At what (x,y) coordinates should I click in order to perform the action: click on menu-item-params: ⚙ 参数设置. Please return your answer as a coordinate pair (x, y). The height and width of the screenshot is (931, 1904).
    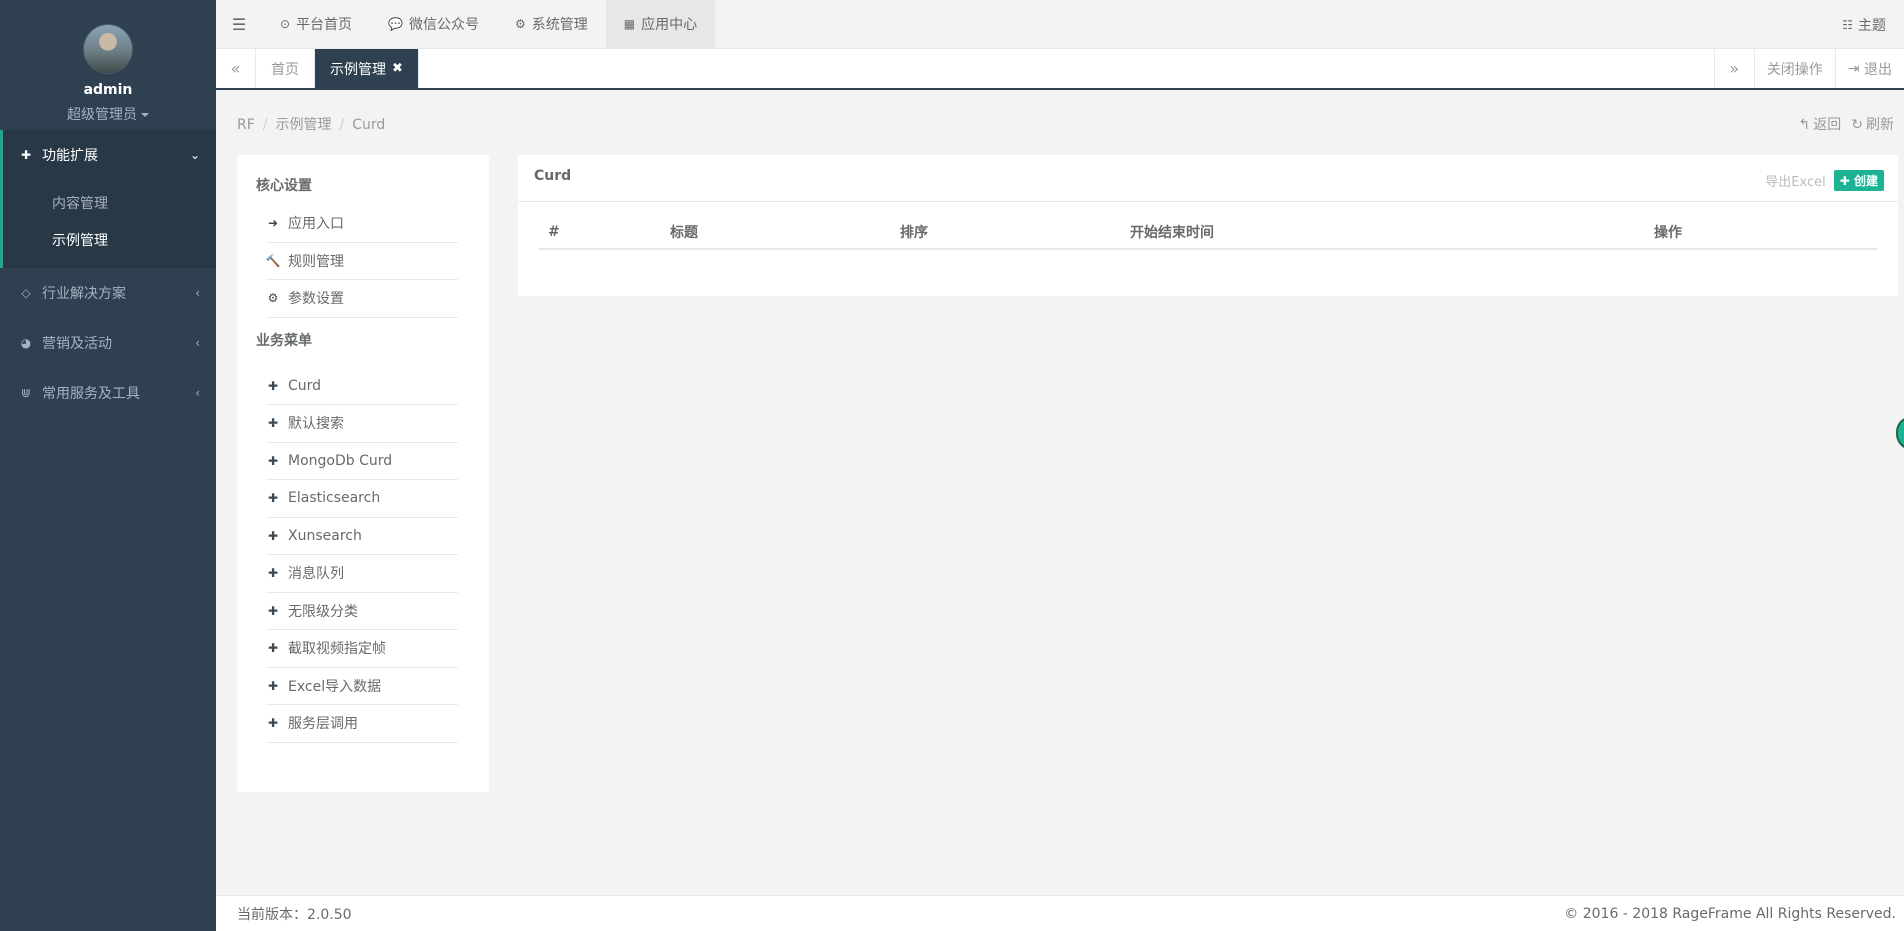
    Looking at the image, I should click on (362, 299).